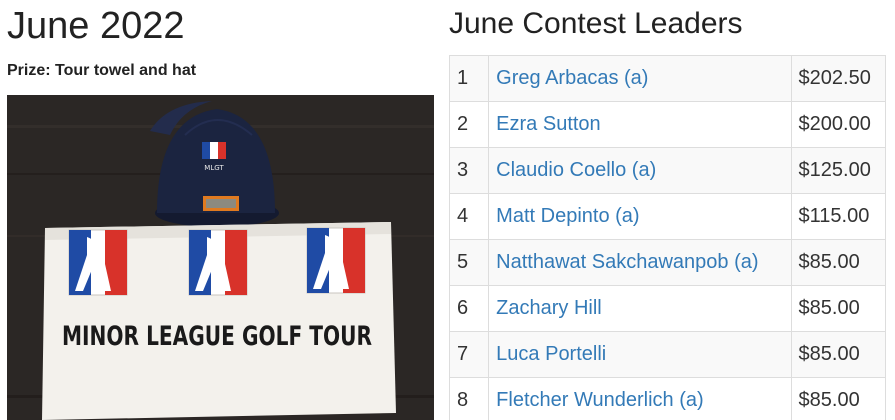 The image size is (895, 420). What do you see at coordinates (567, 216) in the screenshot?
I see `player-link: Matt Depinto (a)` at bounding box center [567, 216].